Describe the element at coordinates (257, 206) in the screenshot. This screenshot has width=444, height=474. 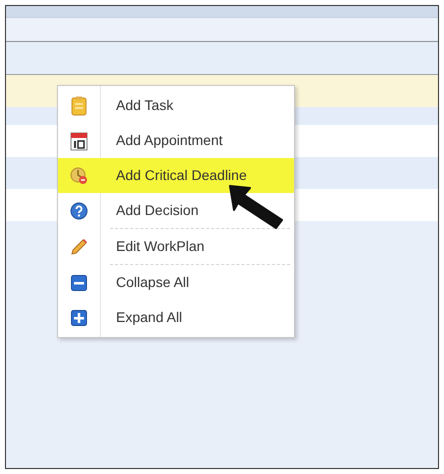
I see `pointer-arrow-icon` at that location.